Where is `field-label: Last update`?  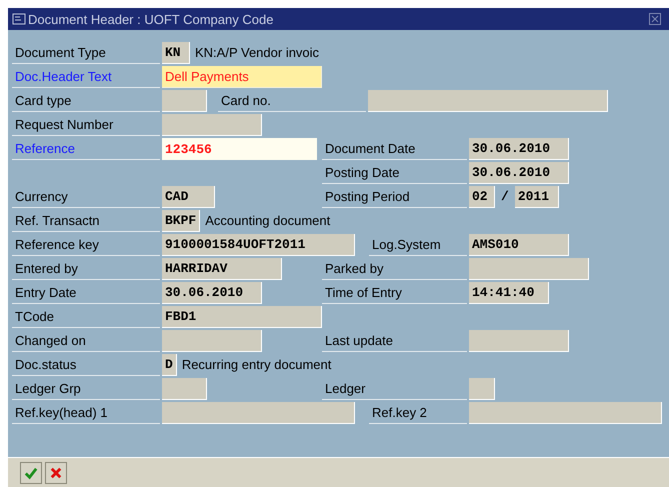
field-label: Last update is located at coordinates (394, 341).